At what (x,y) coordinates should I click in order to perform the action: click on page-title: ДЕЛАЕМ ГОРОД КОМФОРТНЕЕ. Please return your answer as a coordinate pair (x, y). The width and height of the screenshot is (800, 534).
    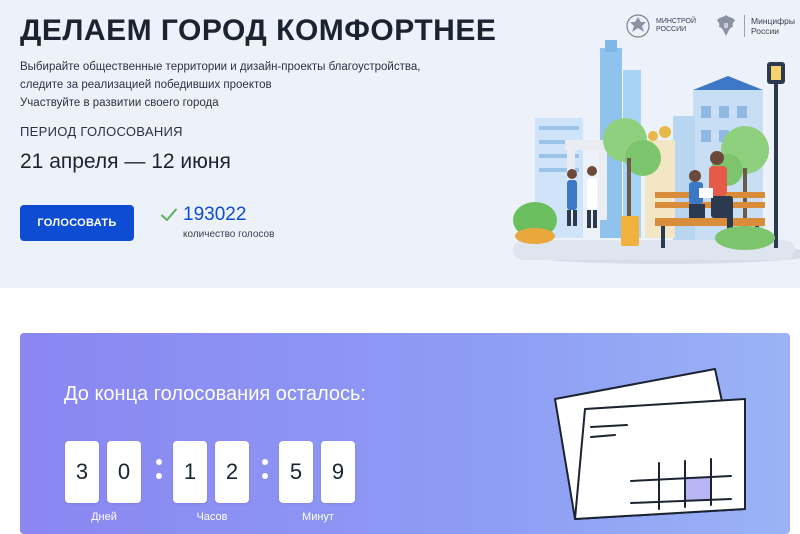
    Looking at the image, I should click on (258, 30).